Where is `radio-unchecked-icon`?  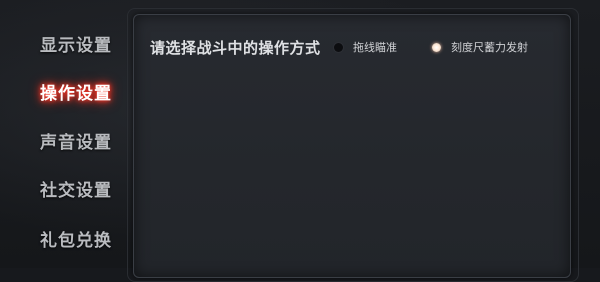 radio-unchecked-icon is located at coordinates (338, 47).